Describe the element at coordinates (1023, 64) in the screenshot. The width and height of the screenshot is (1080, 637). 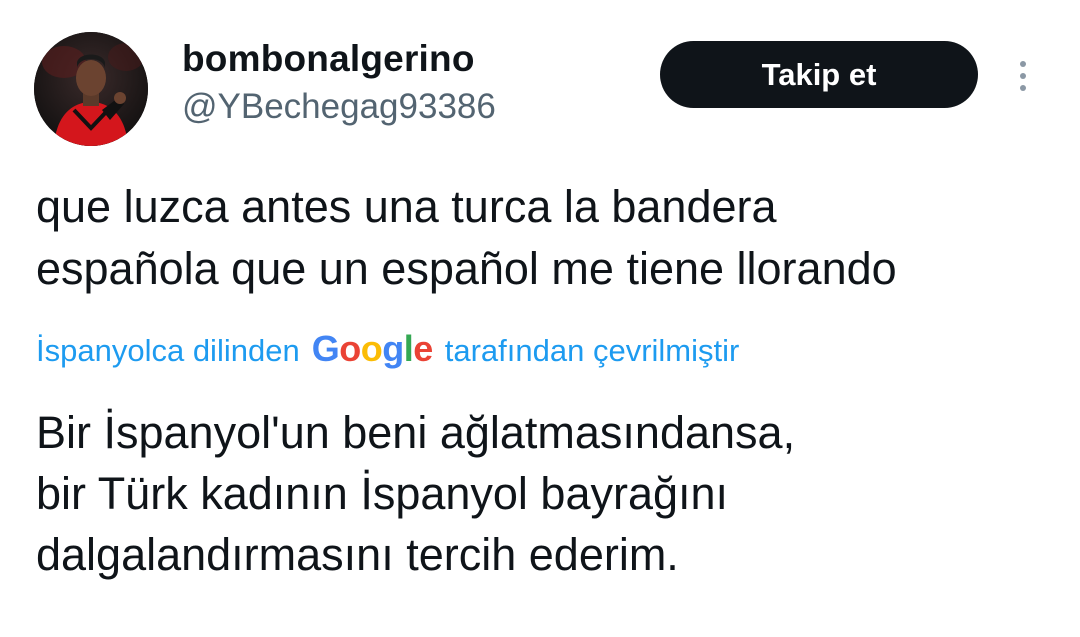
I see `more-vertical-icon` at that location.